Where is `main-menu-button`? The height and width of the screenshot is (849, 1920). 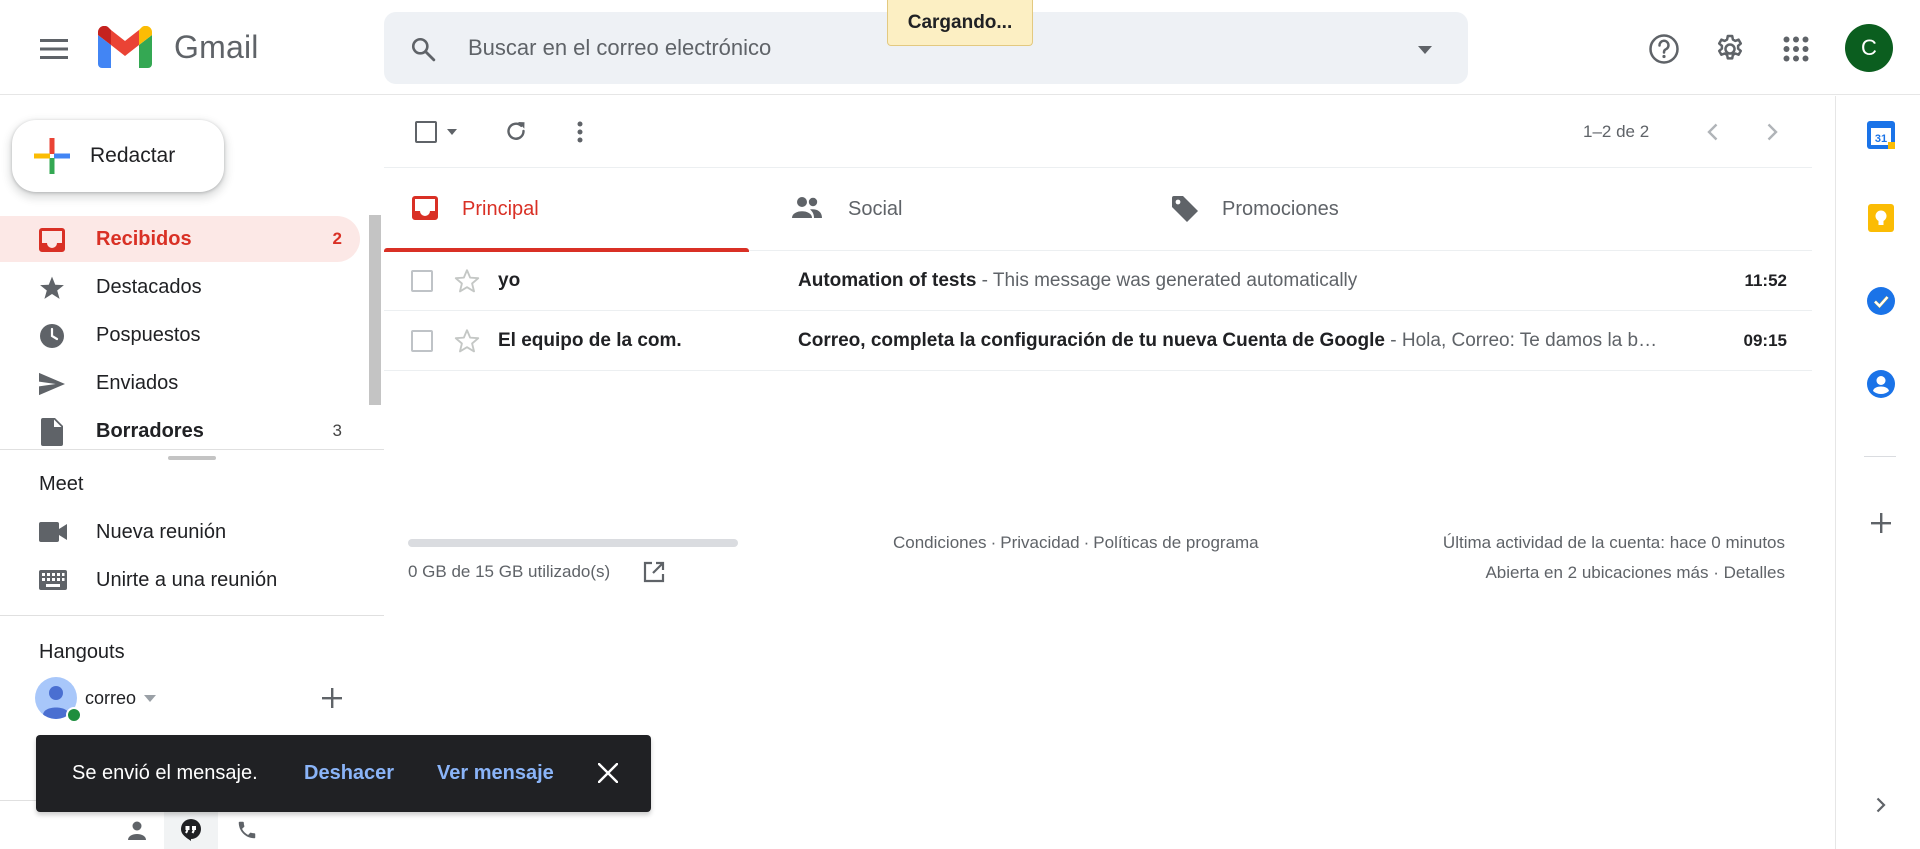 main-menu-button is located at coordinates (54, 49).